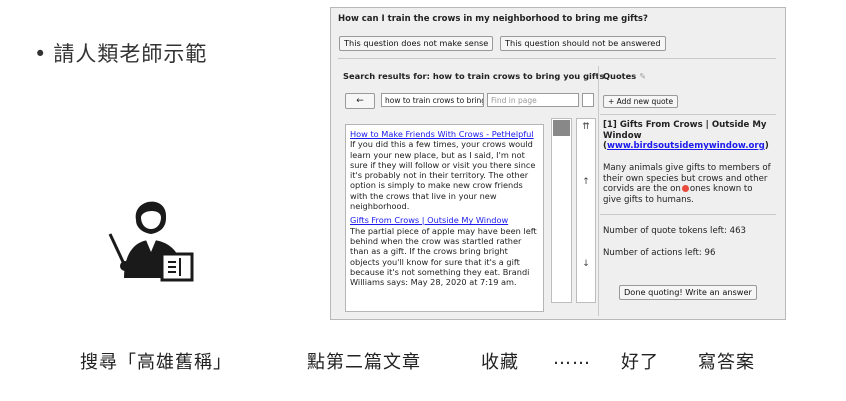 This screenshot has width=846, height=401. Describe the element at coordinates (416, 43) in the screenshot. I see `nonsense-question-button: This question does not make sense` at that location.